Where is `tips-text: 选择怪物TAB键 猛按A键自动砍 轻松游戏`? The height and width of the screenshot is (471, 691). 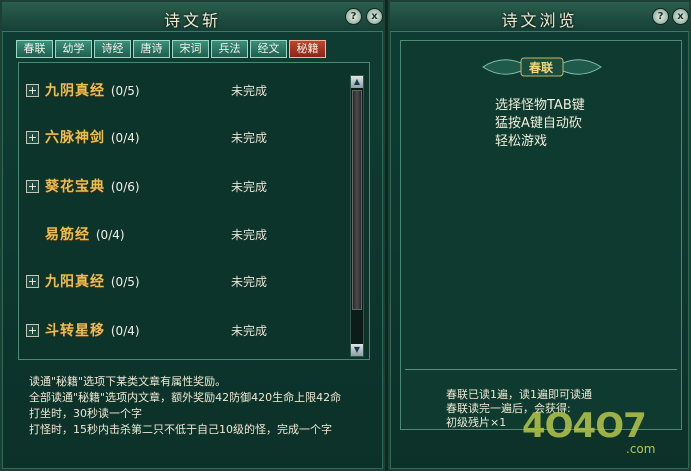 tips-text: 选择怪物TAB键 猛按A键自动砍 轻松游戏 is located at coordinates (540, 124).